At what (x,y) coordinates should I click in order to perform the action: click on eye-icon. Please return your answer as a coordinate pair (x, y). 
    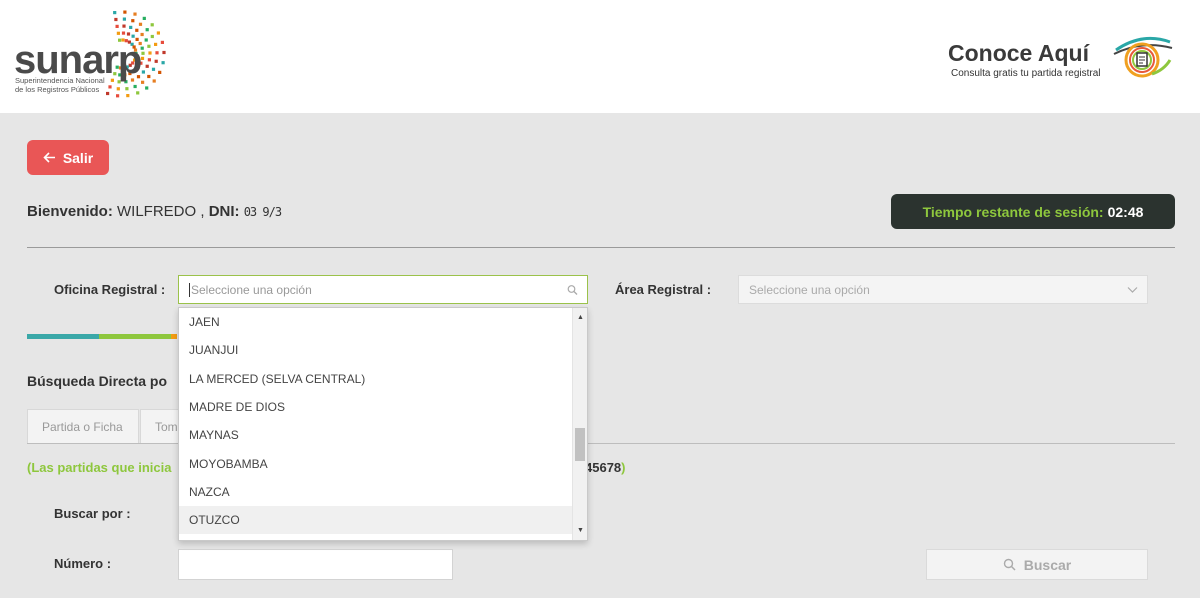
    Looking at the image, I should click on (1143, 57).